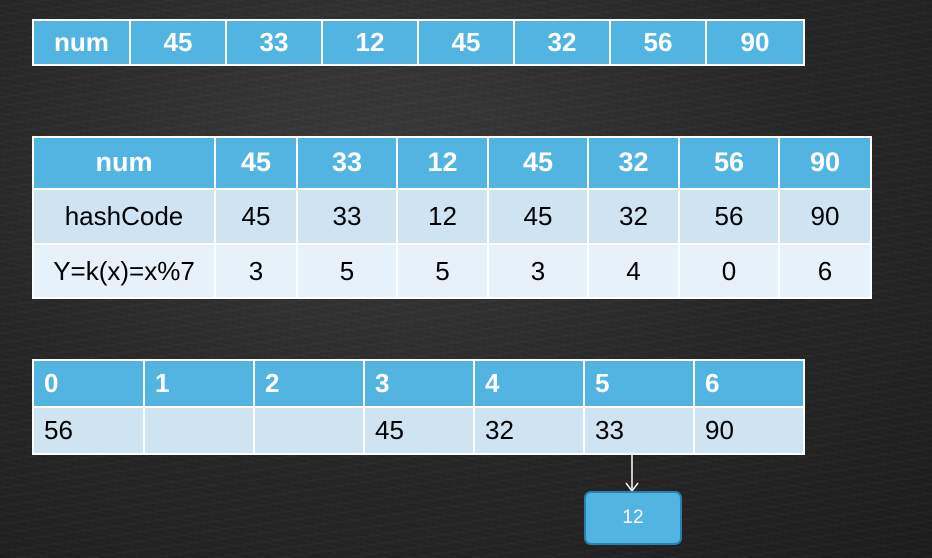  Describe the element at coordinates (729, 216) in the screenshot. I see `hashcode-cell: 56` at that location.